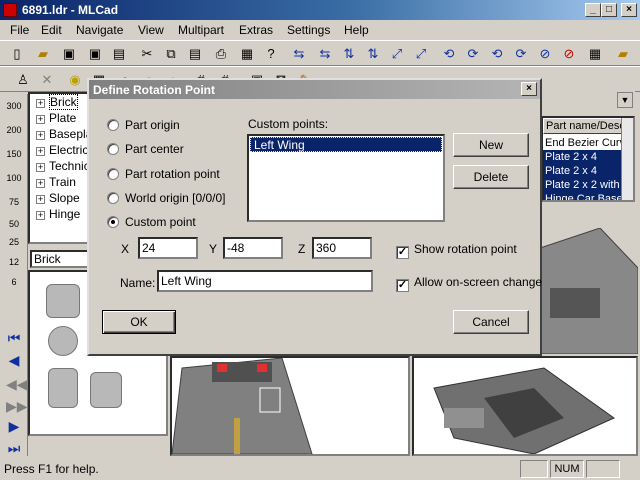 The image size is (640, 480). What do you see at coordinates (14, 287) in the screenshot?
I see `zoom-6-button: 6` at bounding box center [14, 287].